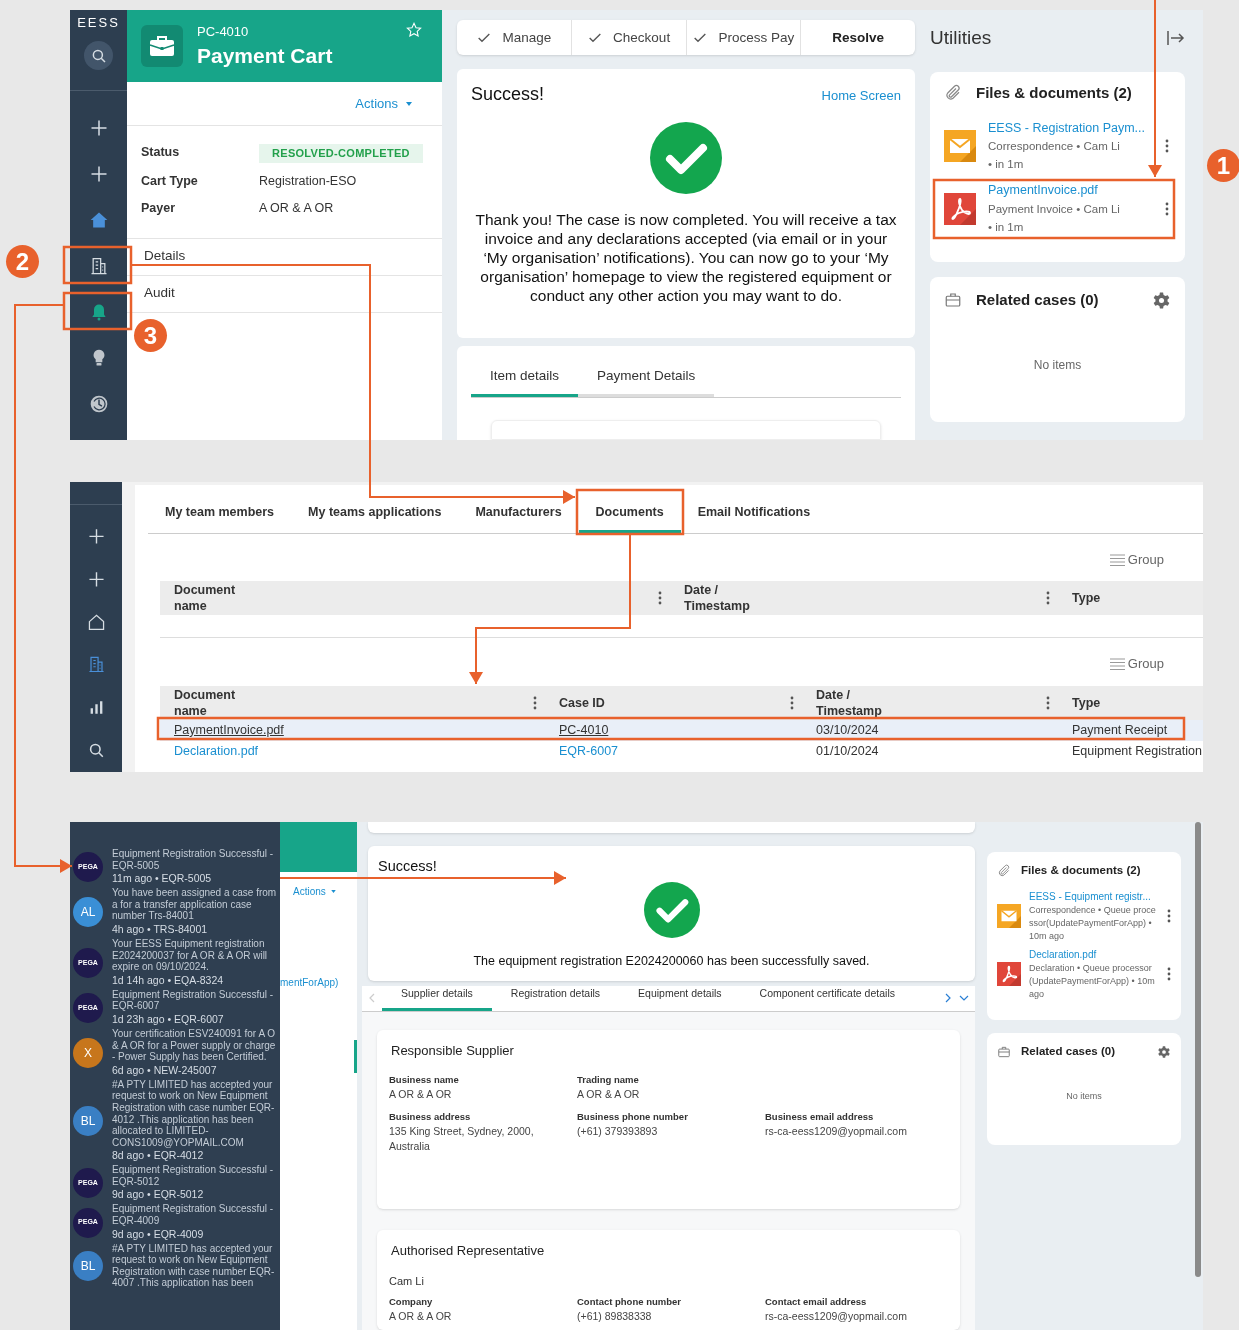 The height and width of the screenshot is (1330, 1239). Describe the element at coordinates (514, 38) in the screenshot. I see `stage: Manage` at that location.